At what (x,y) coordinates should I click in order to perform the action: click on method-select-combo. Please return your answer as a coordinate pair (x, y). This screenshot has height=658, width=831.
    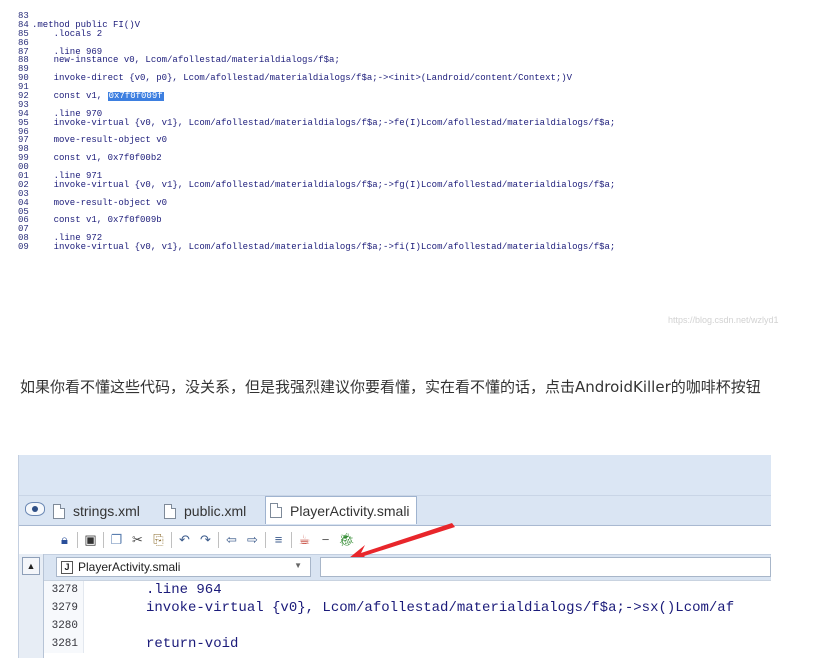
    Looking at the image, I should click on (545, 567).